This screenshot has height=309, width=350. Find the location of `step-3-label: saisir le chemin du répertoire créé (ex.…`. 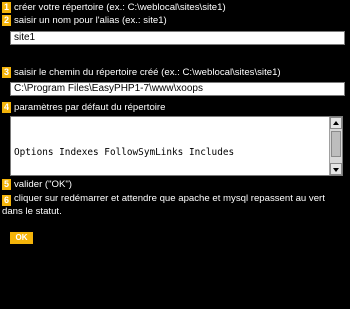

step-3-label: saisir le chemin du répertoire créé (ex.… is located at coordinates (147, 72).